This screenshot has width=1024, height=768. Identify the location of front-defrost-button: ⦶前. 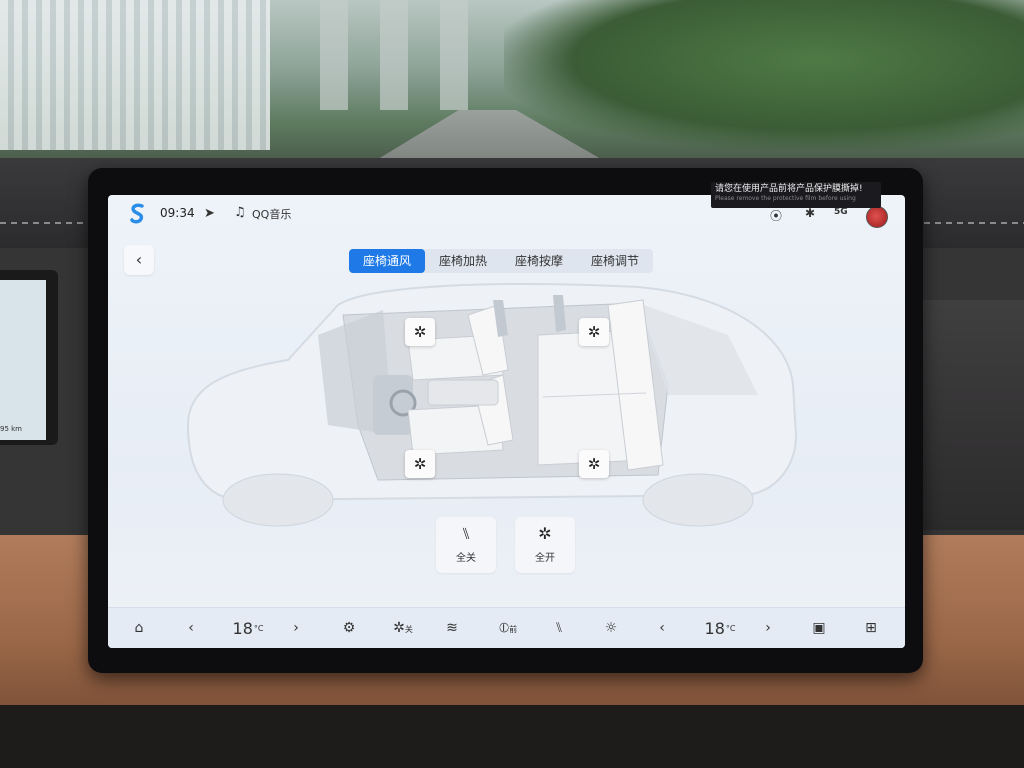
(508, 628).